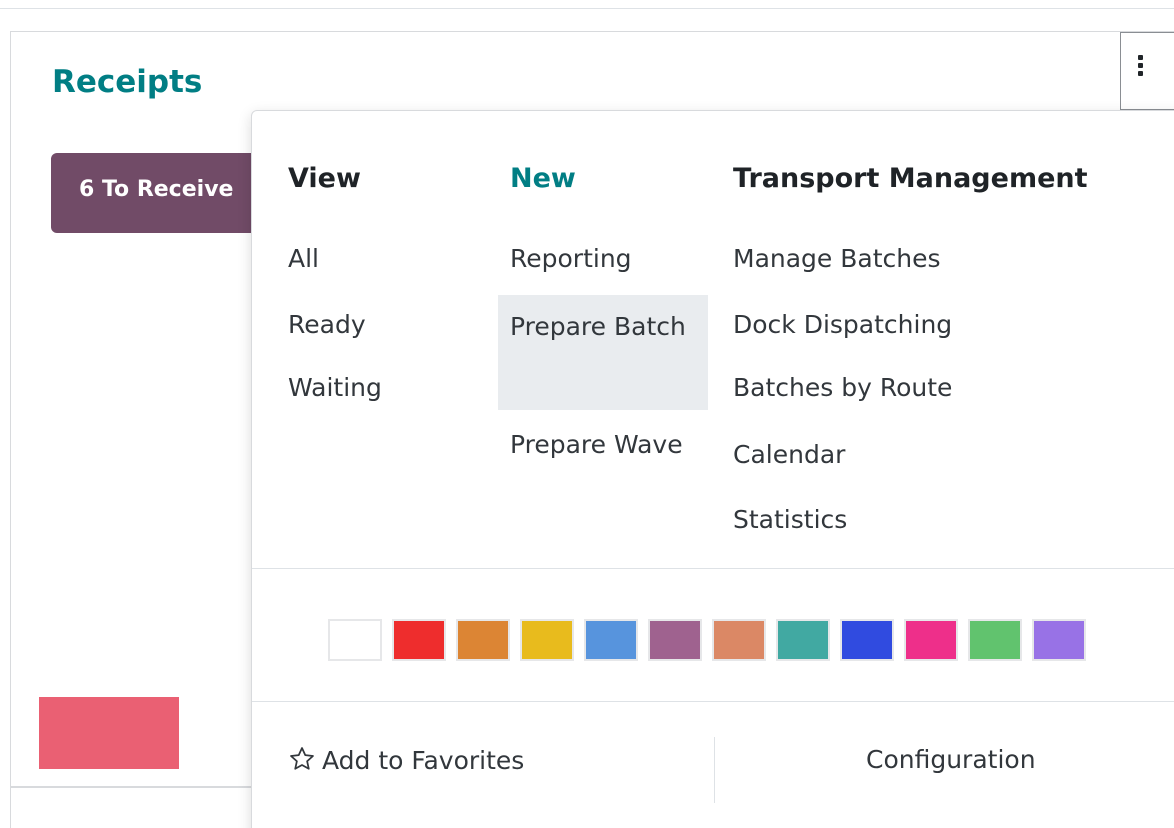  Describe the element at coordinates (303, 259) in the screenshot. I see `view-item-all: All` at that location.